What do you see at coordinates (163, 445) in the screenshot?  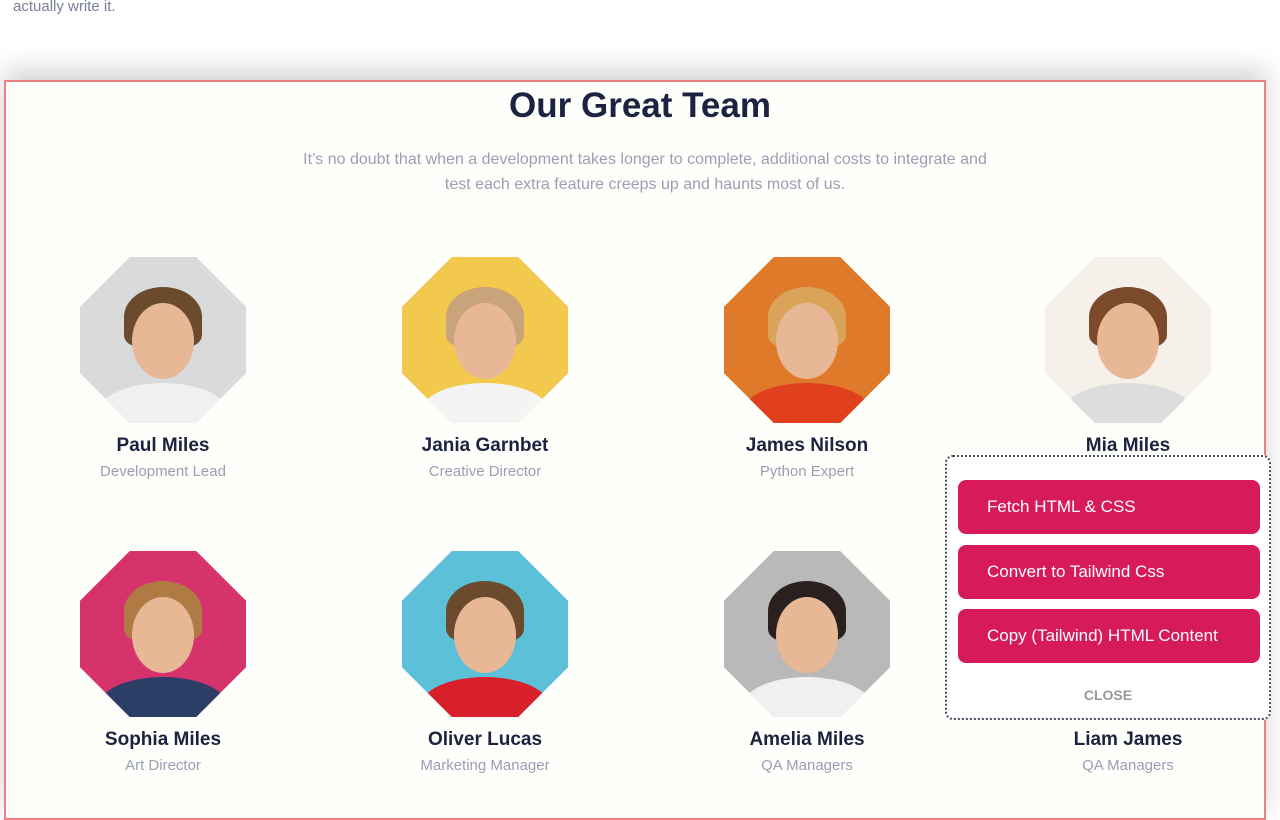 I see `member-name: Paul Miles` at bounding box center [163, 445].